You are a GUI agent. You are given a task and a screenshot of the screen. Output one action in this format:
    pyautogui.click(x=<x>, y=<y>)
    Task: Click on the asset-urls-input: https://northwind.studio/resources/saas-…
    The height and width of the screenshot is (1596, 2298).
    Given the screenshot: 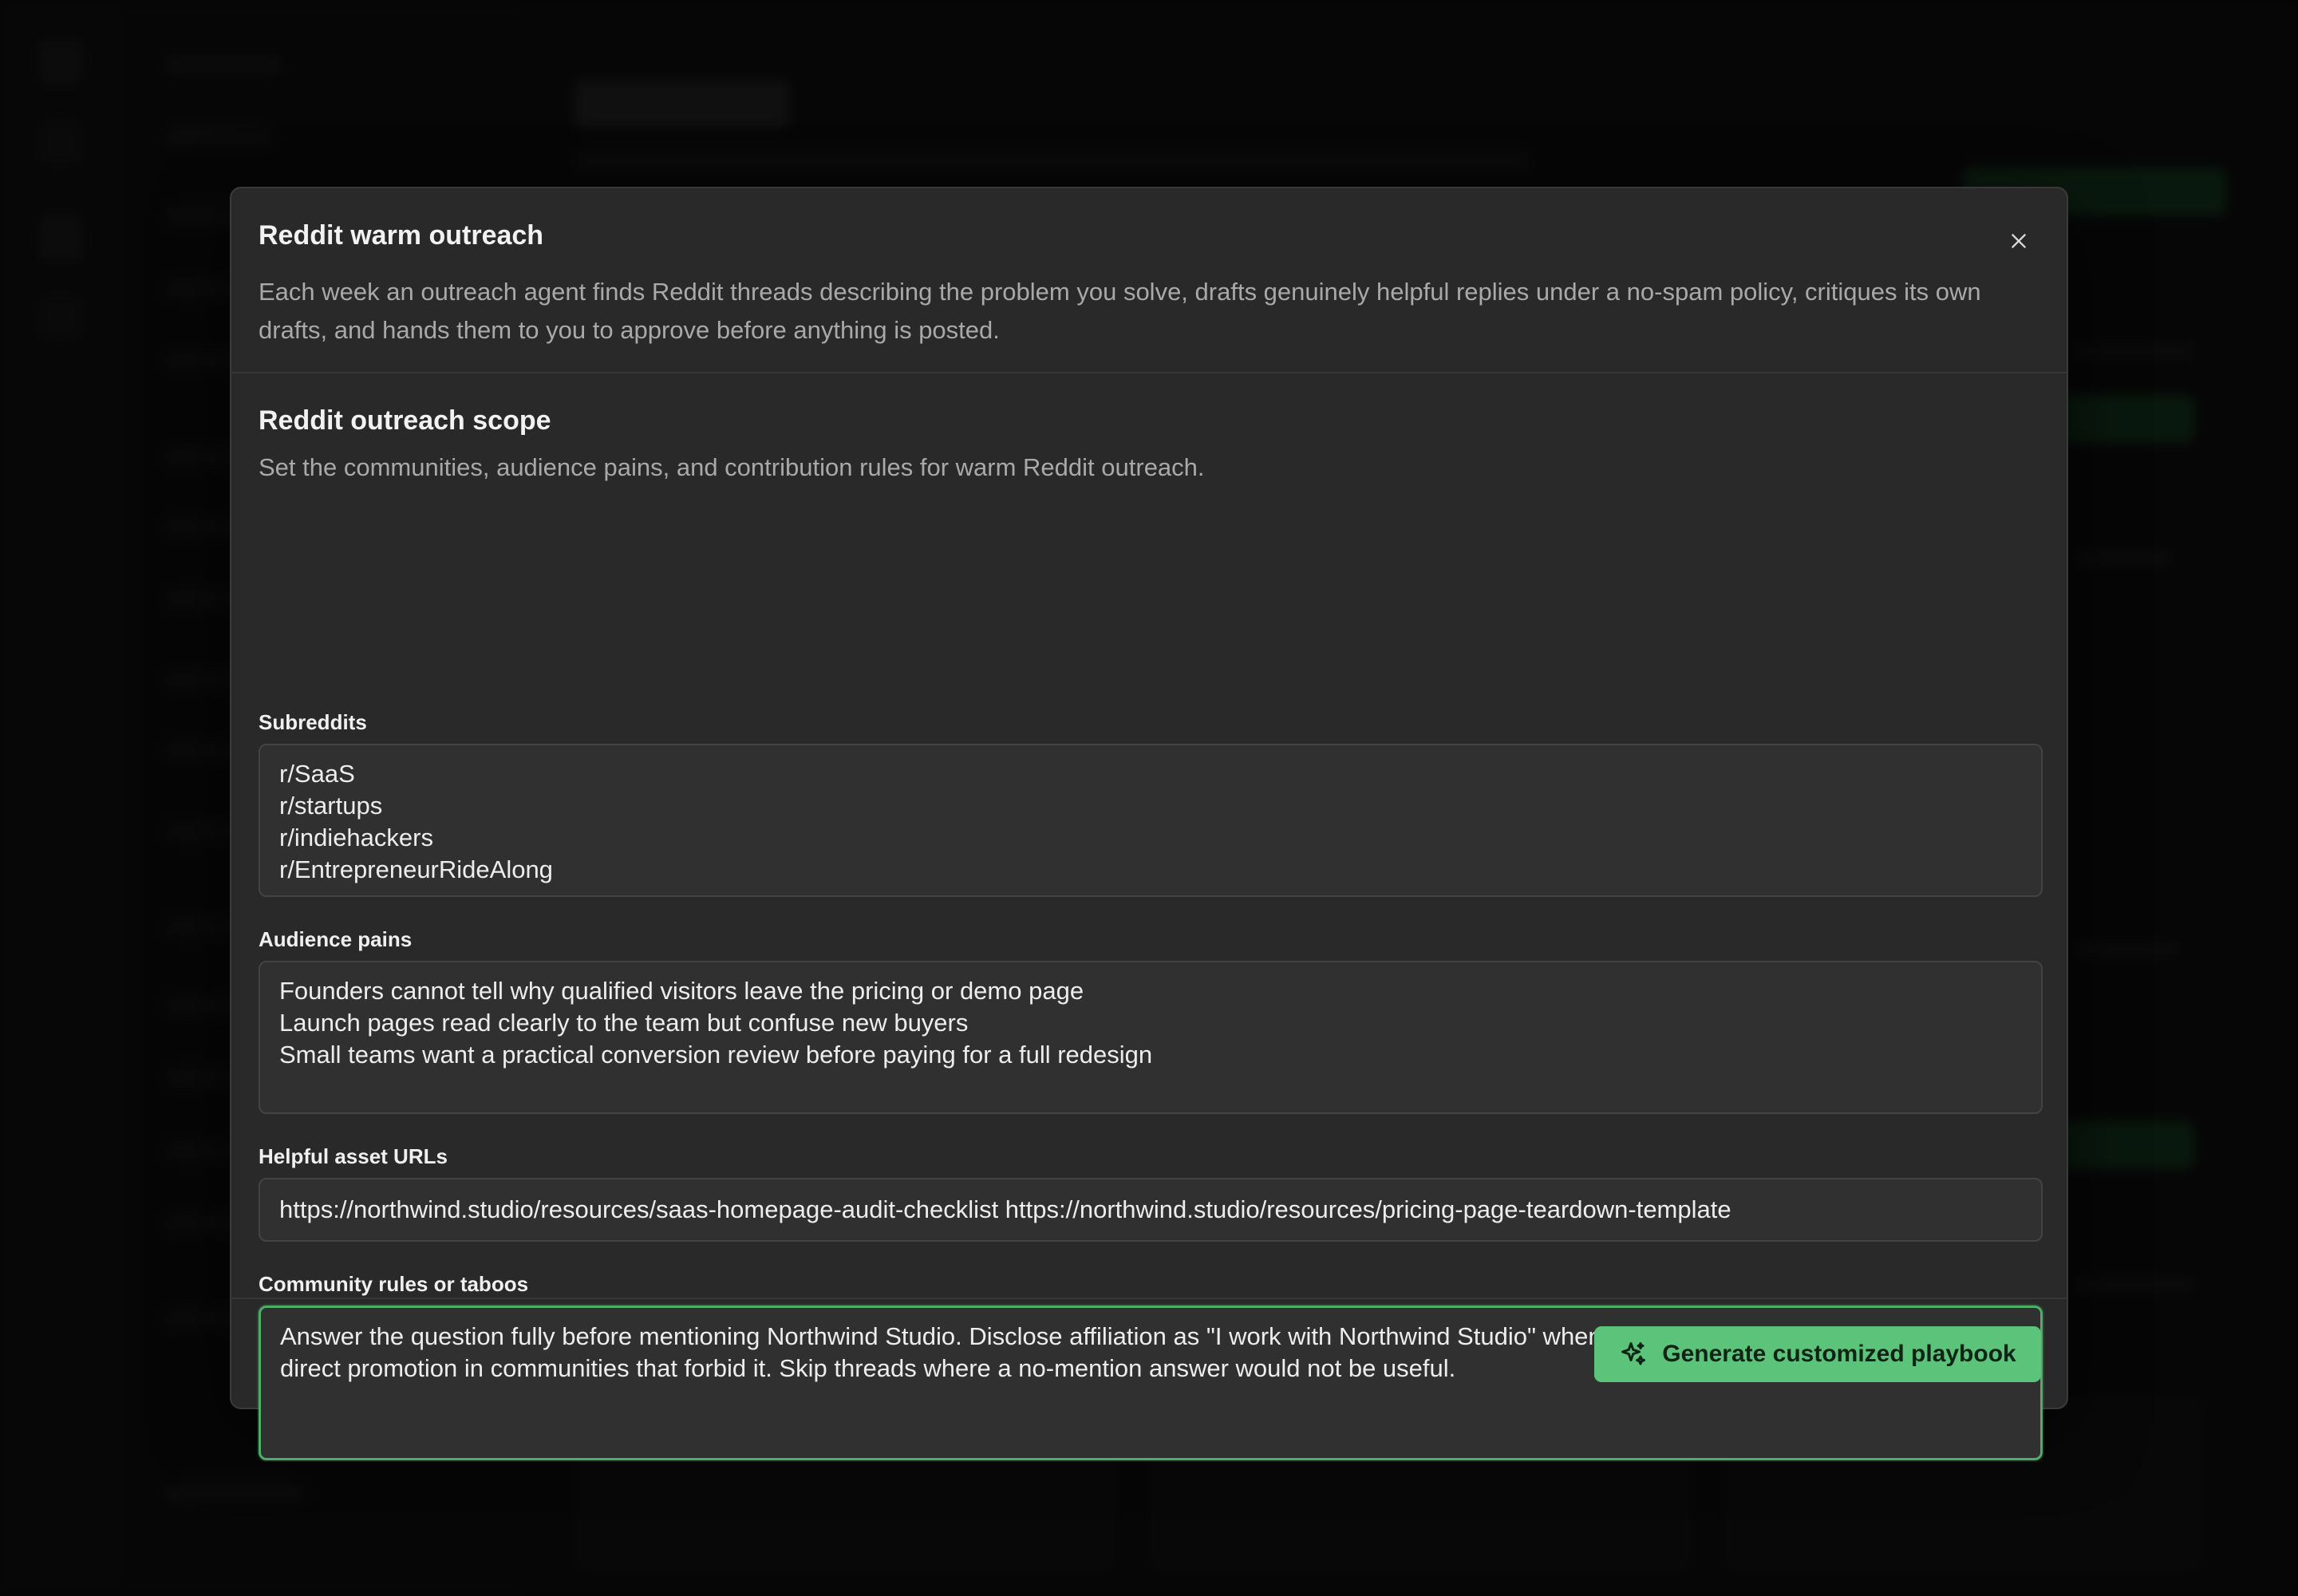 What is the action you would take?
    pyautogui.click(x=1151, y=1210)
    